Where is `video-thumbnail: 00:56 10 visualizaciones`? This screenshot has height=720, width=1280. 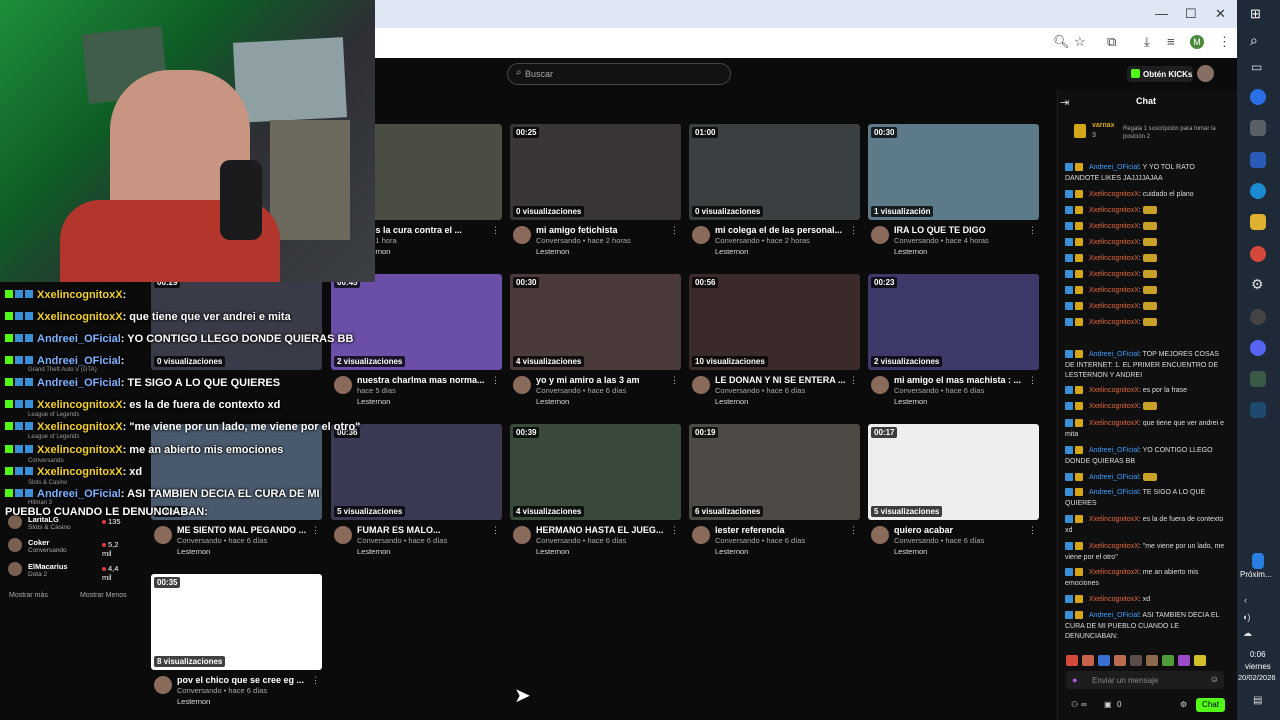 video-thumbnail: 00:56 10 visualizaciones is located at coordinates (774, 322).